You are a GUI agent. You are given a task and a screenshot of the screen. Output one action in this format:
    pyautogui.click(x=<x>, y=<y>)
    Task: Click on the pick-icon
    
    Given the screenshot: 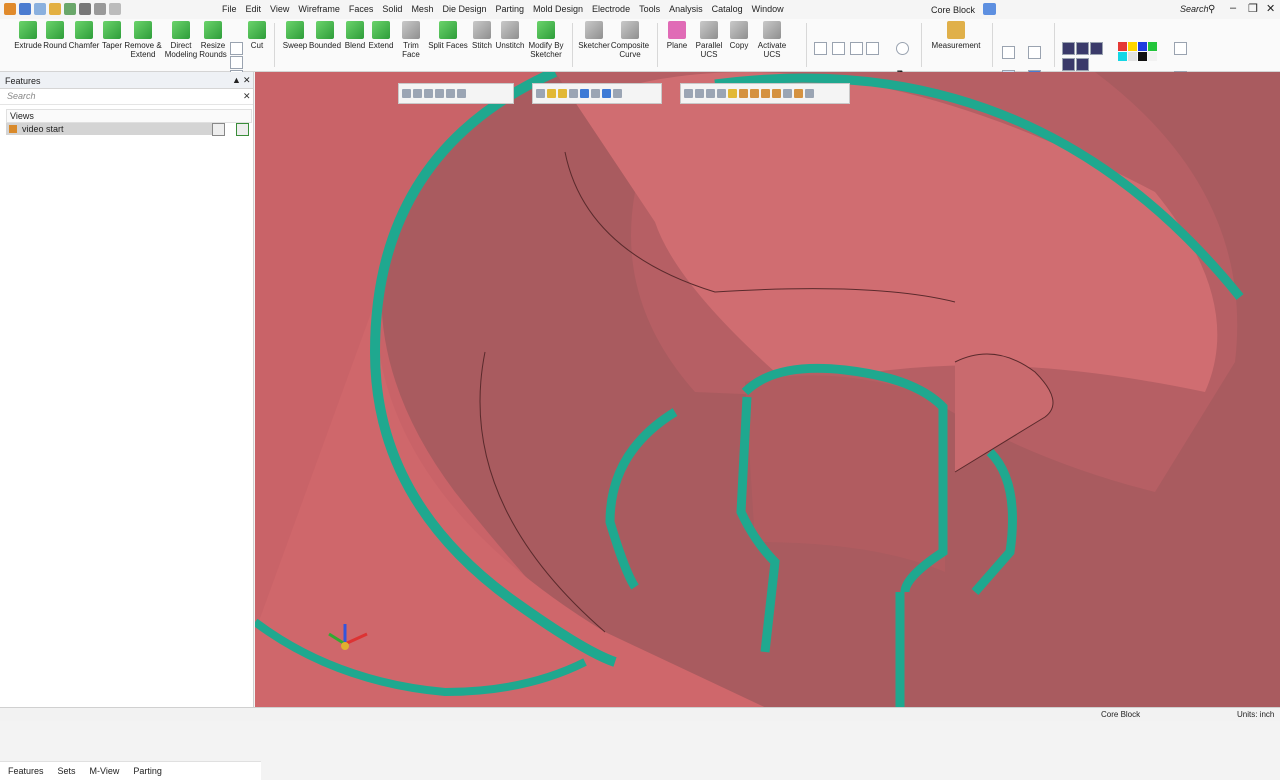 What is the action you would take?
    pyautogui.click(x=450, y=93)
    